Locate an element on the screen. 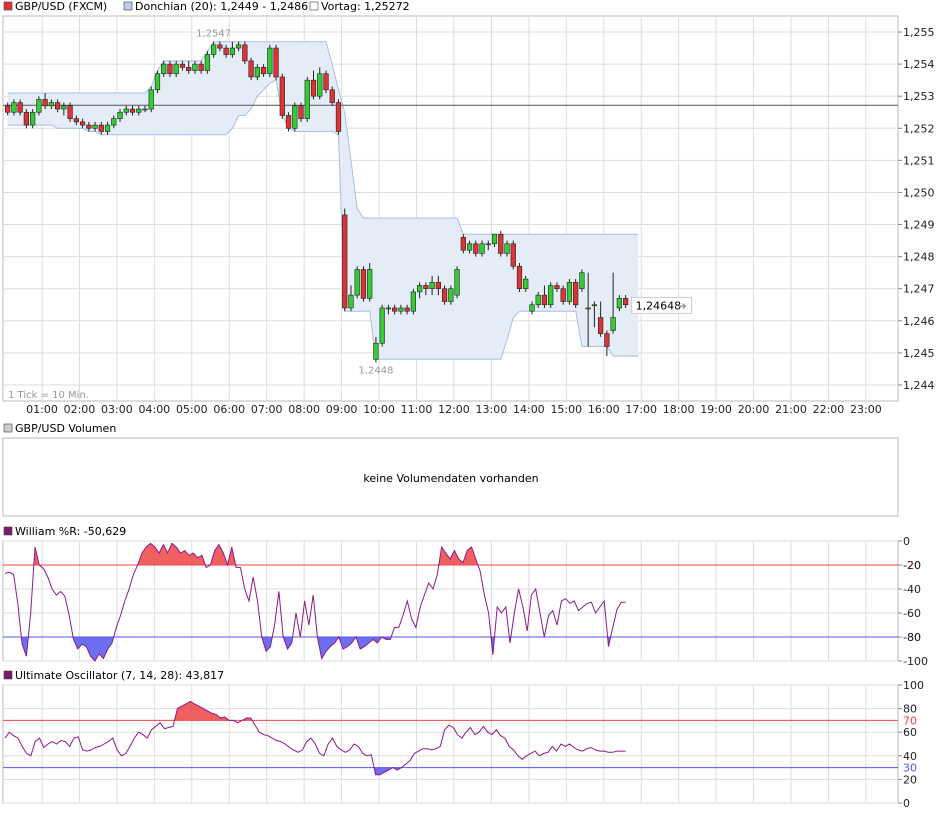 This screenshot has width=940, height=814. legend-swatch-main is located at coordinates (8, 6).